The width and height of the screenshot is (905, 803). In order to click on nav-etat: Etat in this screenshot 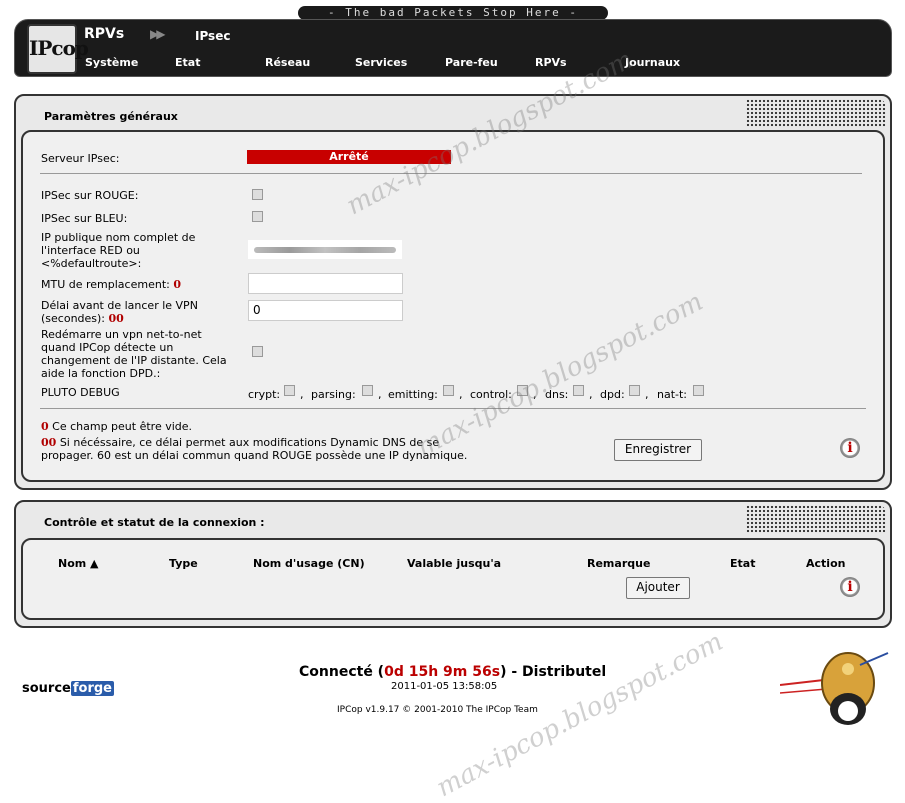, I will do `click(187, 62)`.